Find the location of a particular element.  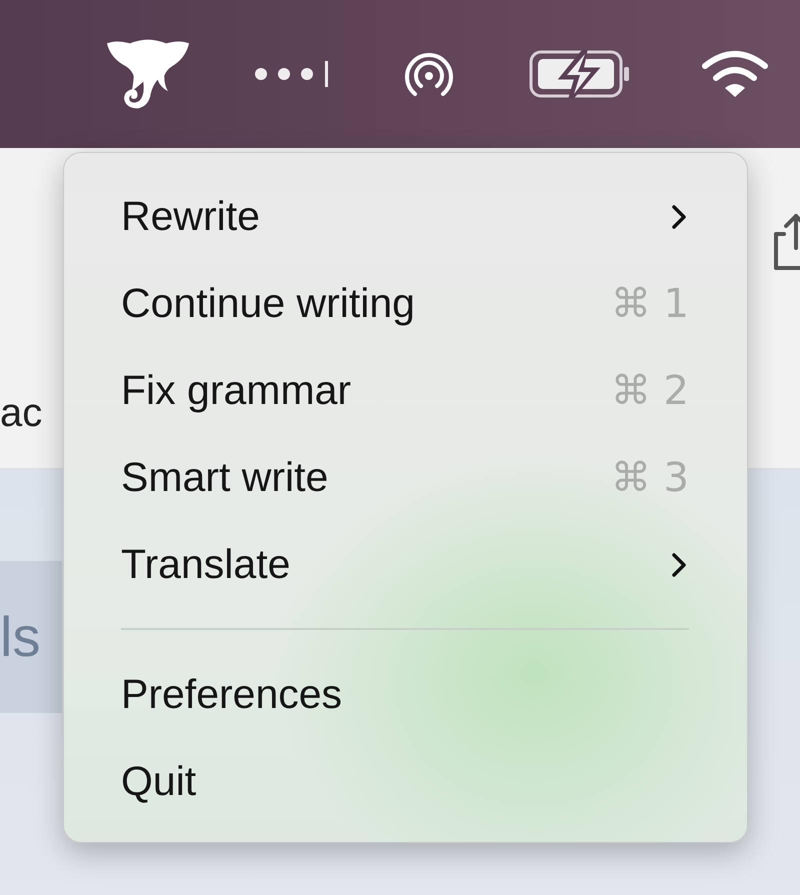

menu-item: Quit is located at coordinates (405, 781).